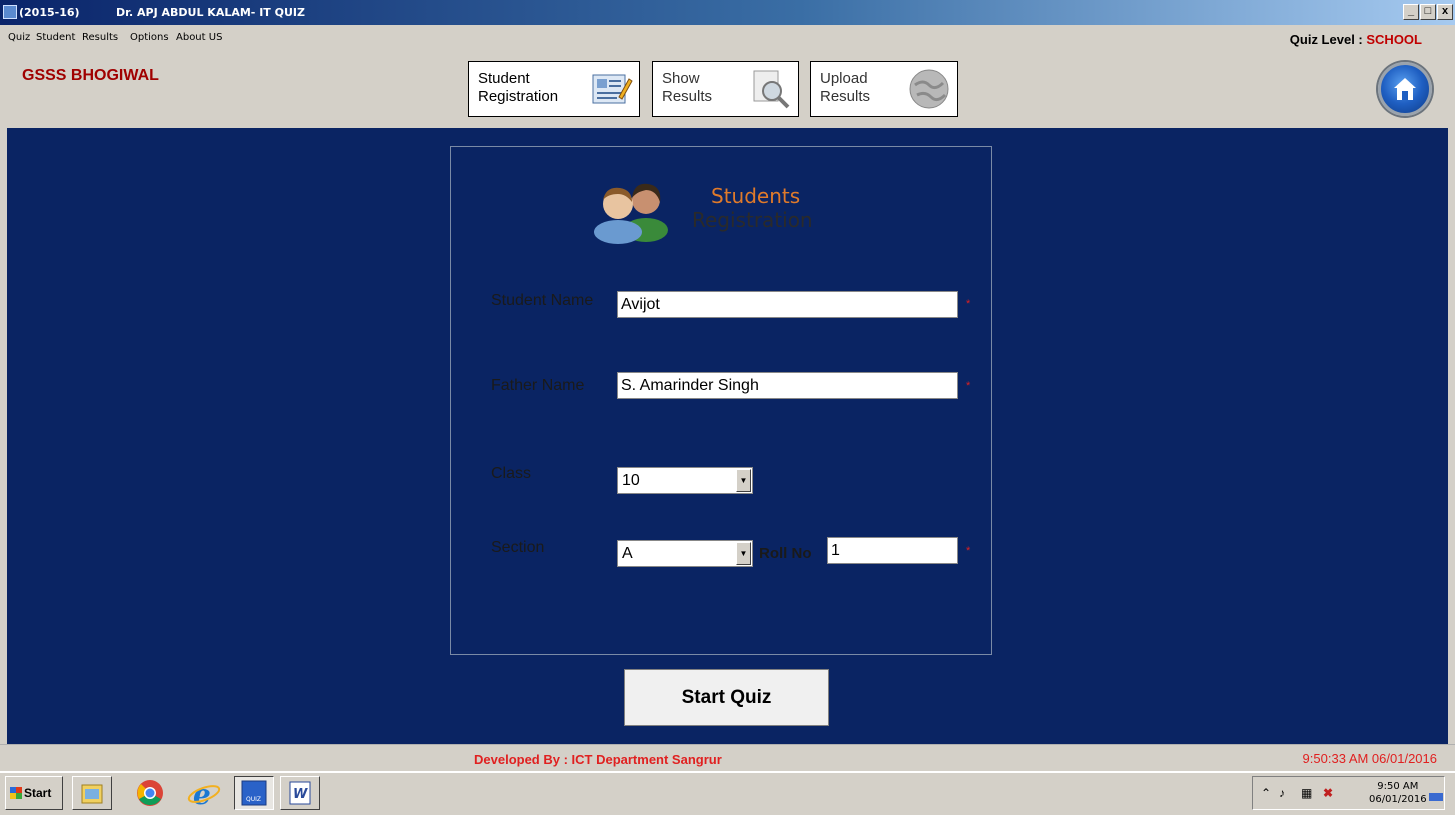  I want to click on system-tray: ⌃ ♪ ▦ ✖ 9:50 AM 06/01/2016, so click(1348, 793).